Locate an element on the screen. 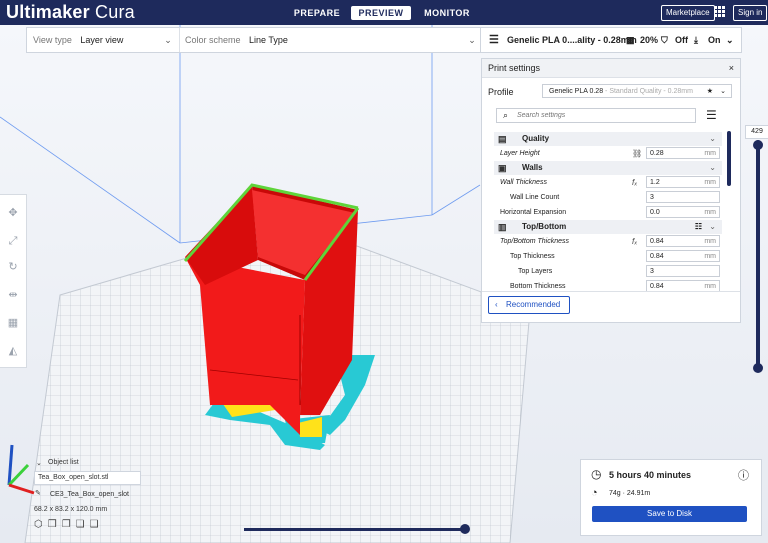  link-icon: ⛓ is located at coordinates (637, 154).